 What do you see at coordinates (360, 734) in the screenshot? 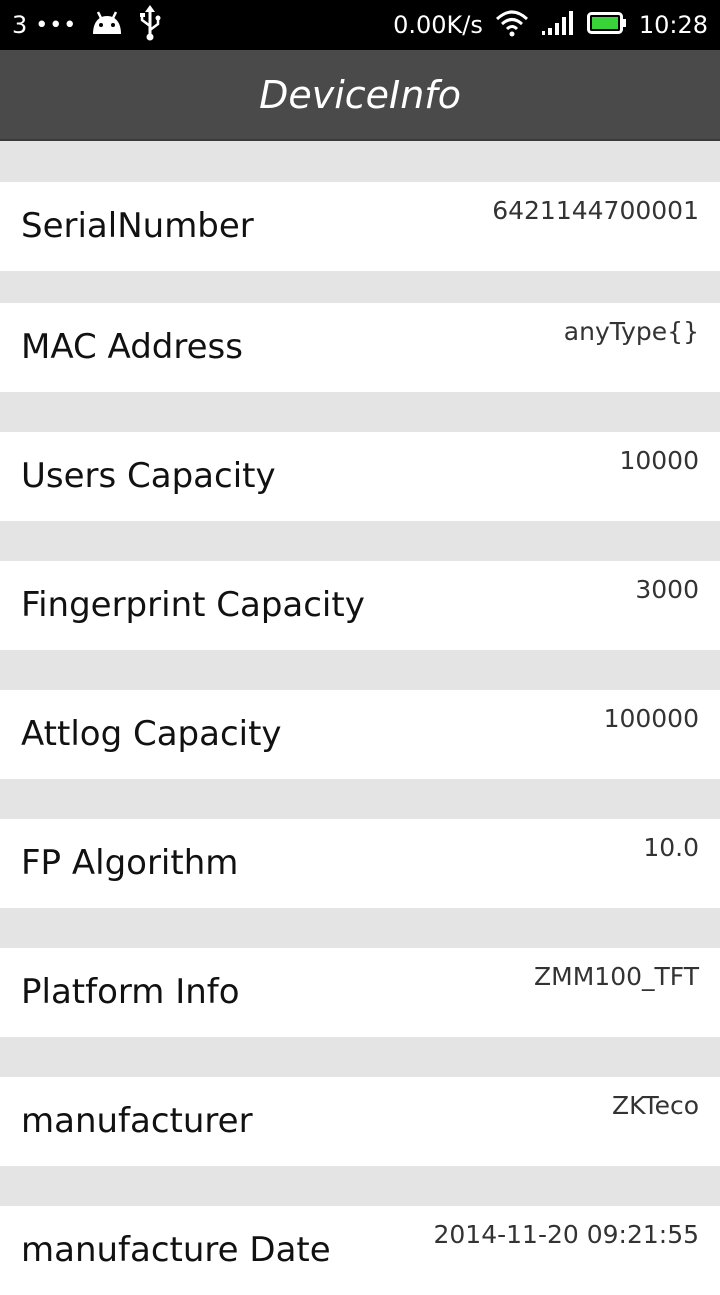
I see `list-item-attlog-capacity: Attlog Capacity 100000` at bounding box center [360, 734].